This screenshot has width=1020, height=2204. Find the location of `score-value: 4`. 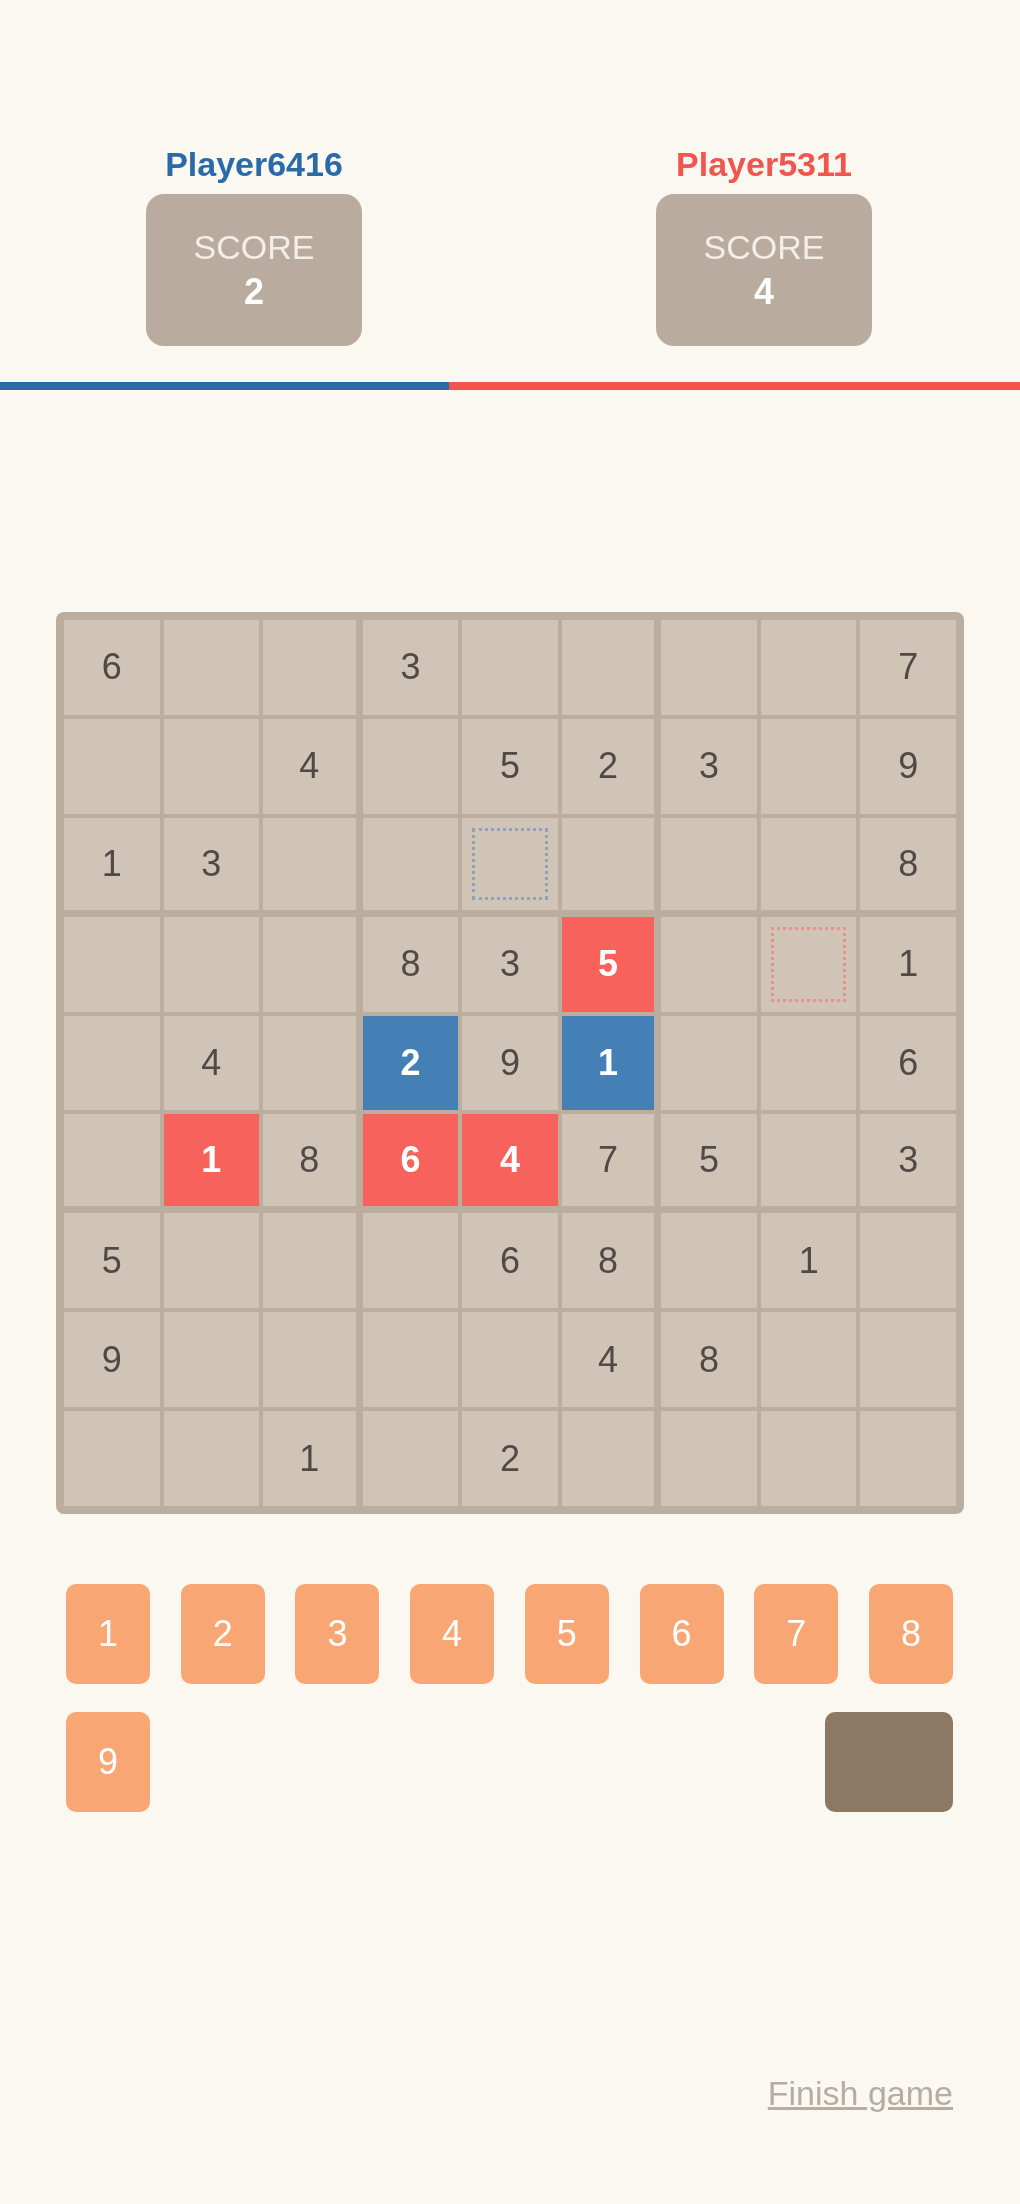

score-value: 4 is located at coordinates (764, 291).